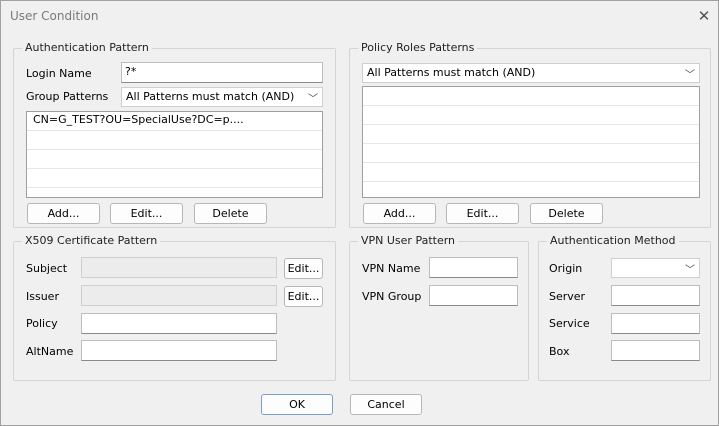  What do you see at coordinates (297, 404) in the screenshot?
I see `ok-button: OK` at bounding box center [297, 404].